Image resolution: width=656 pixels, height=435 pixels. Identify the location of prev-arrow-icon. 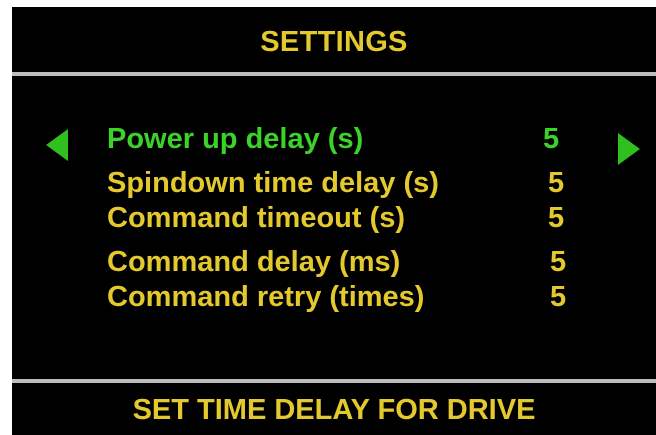
(57, 145).